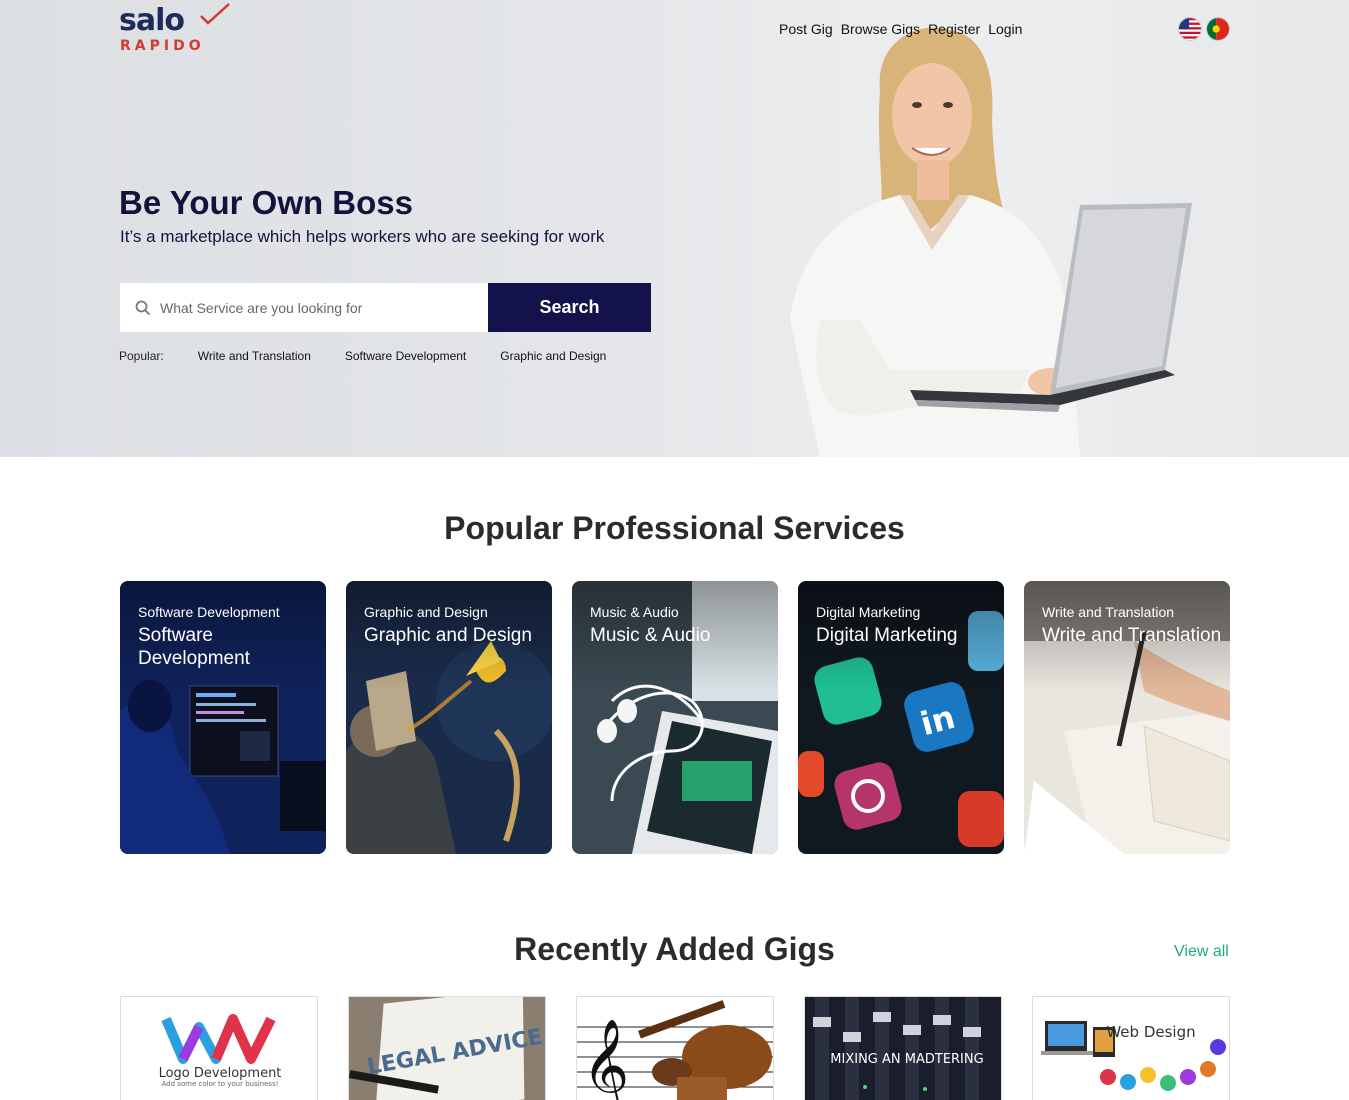 The height and width of the screenshot is (1100, 1349). I want to click on card-title: Graphic and Design, so click(448, 635).